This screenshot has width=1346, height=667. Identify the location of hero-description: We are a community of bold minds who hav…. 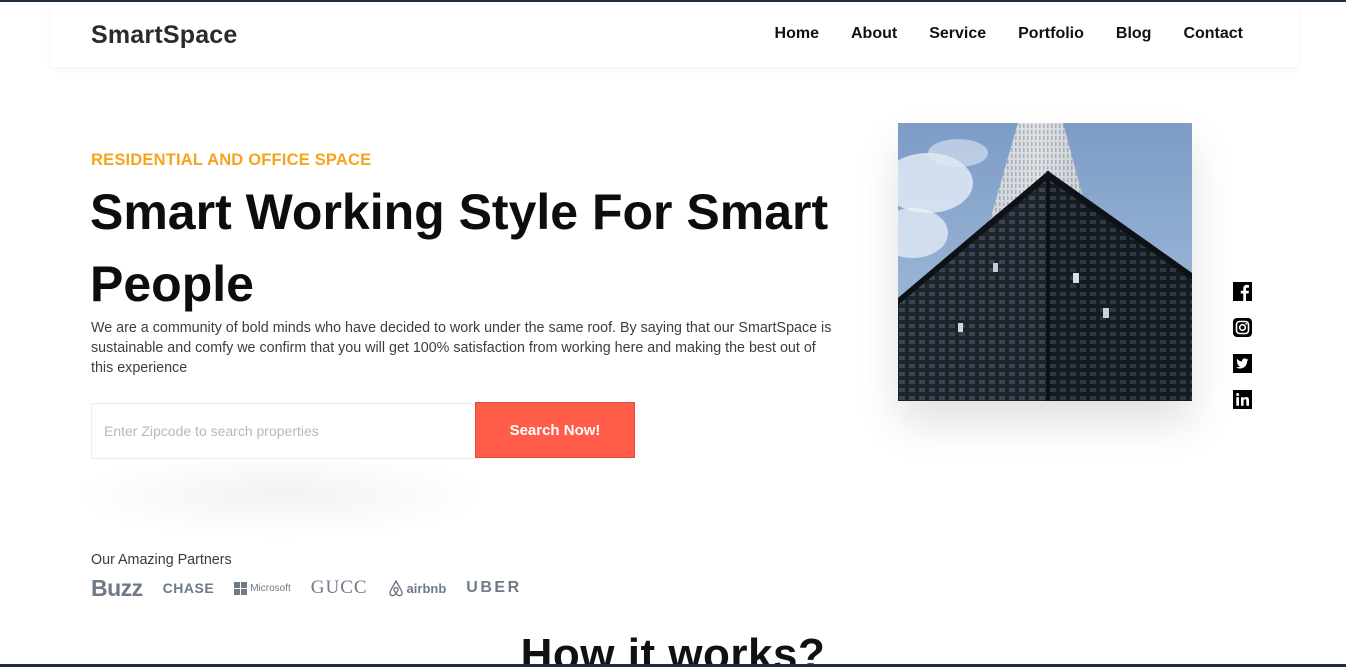
(461, 348).